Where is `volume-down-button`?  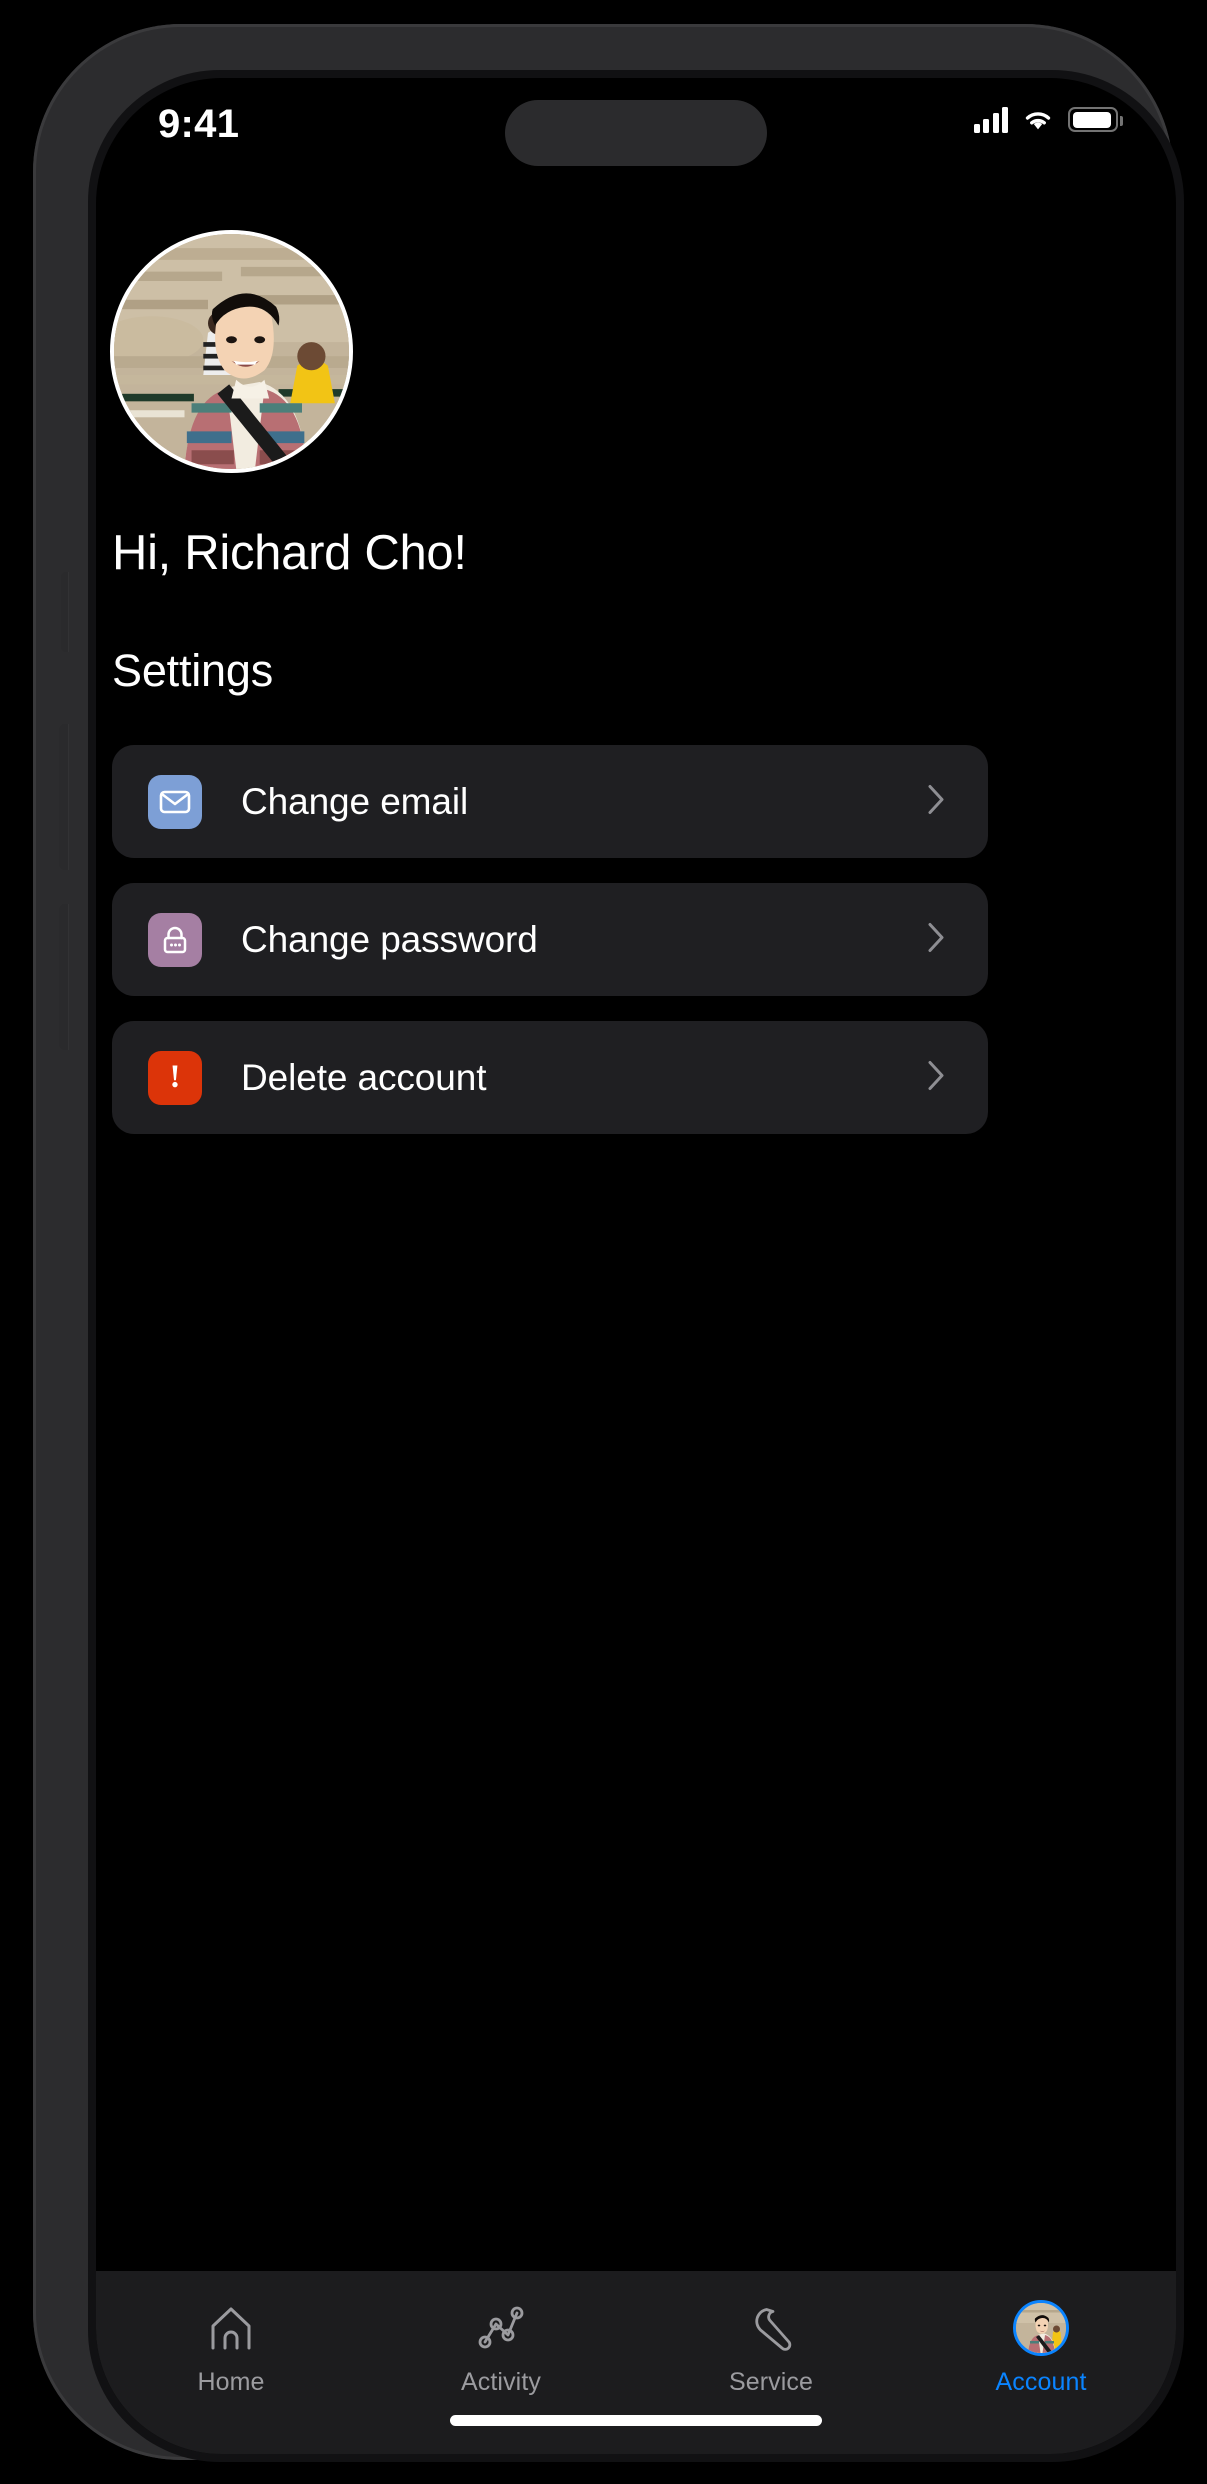
volume-down-button is located at coordinates (64, 977).